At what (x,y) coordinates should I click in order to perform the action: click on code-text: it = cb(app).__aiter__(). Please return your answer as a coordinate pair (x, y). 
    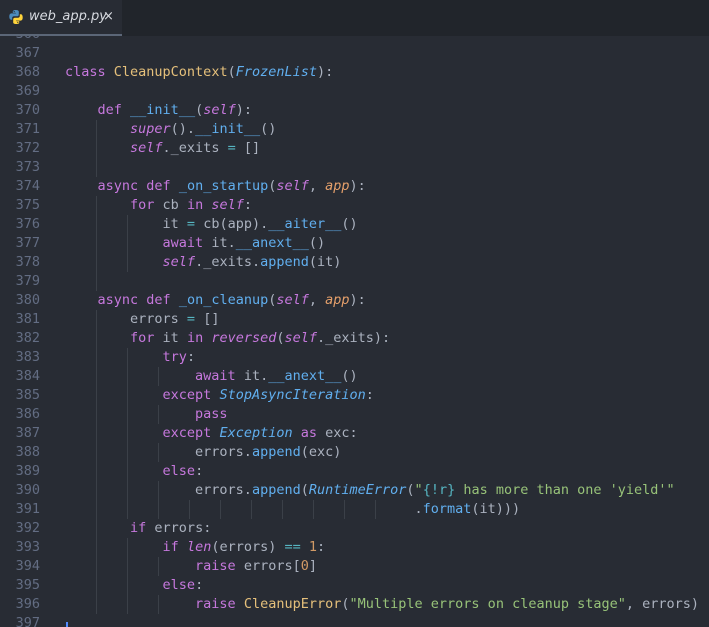
    Looking at the image, I should click on (211, 224).